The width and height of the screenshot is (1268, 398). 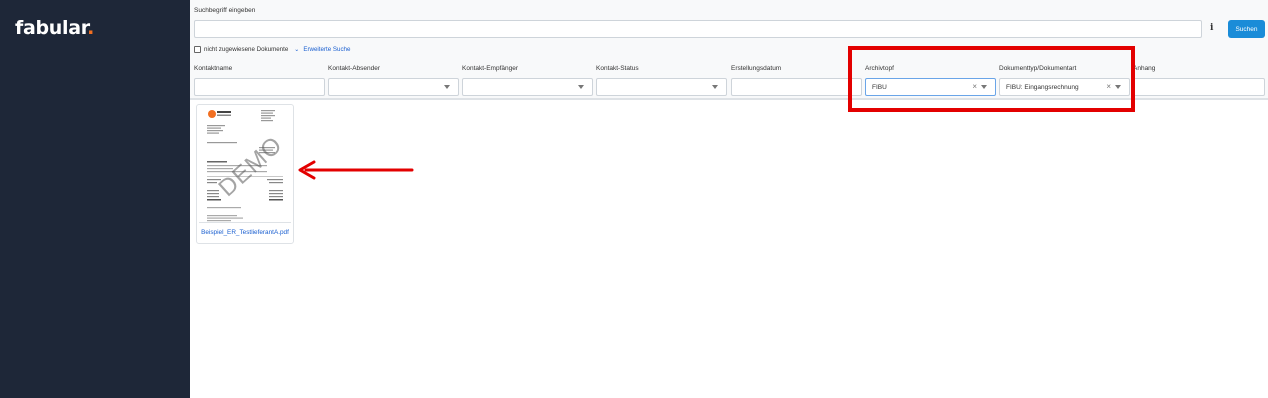 What do you see at coordinates (1199, 87) in the screenshot?
I see `filter-anhang-input` at bounding box center [1199, 87].